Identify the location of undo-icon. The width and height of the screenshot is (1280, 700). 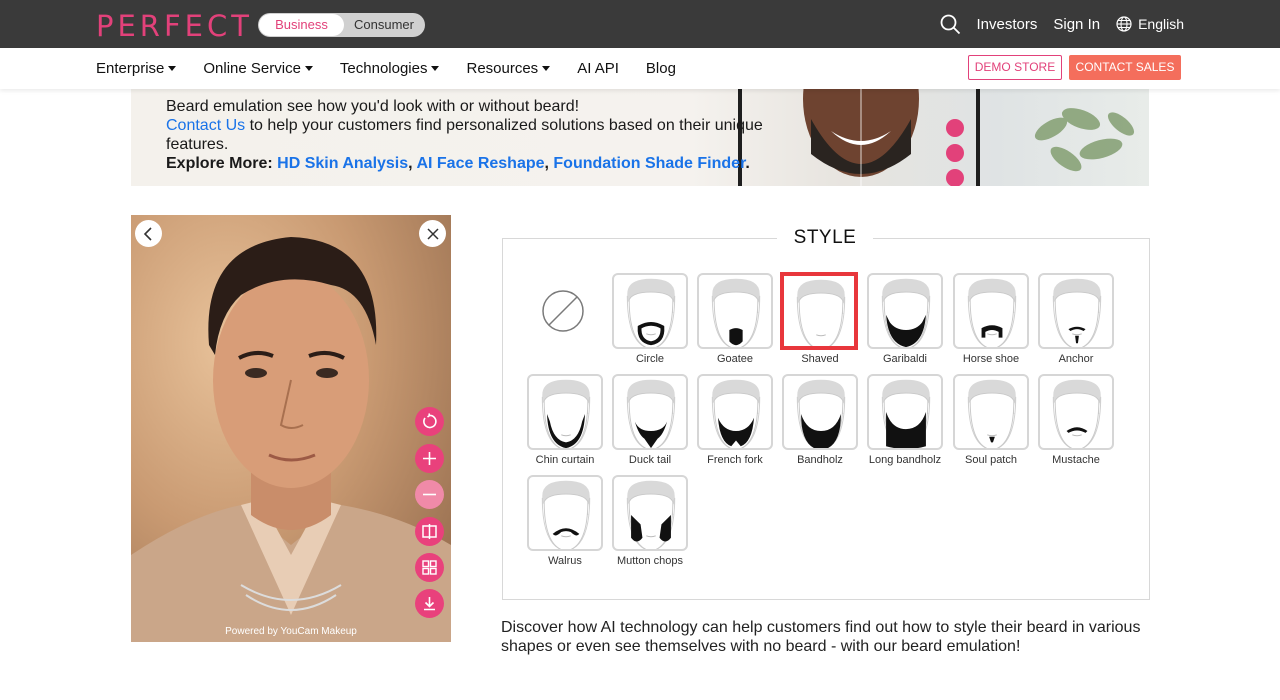
(430, 421).